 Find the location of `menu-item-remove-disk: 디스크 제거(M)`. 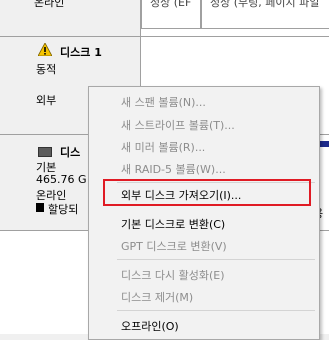

menu-item-remove-disk: 디스크 제거(M) is located at coordinates (157, 297).